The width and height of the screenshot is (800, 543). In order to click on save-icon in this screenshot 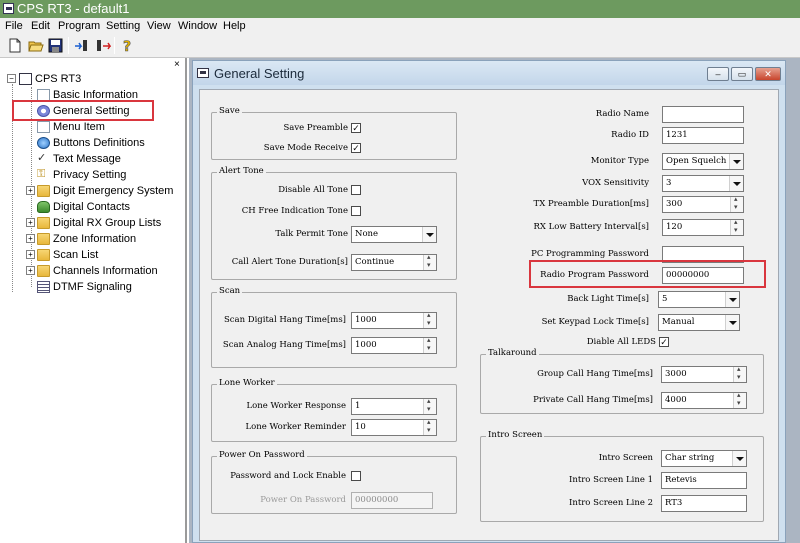, I will do `click(56, 45)`.